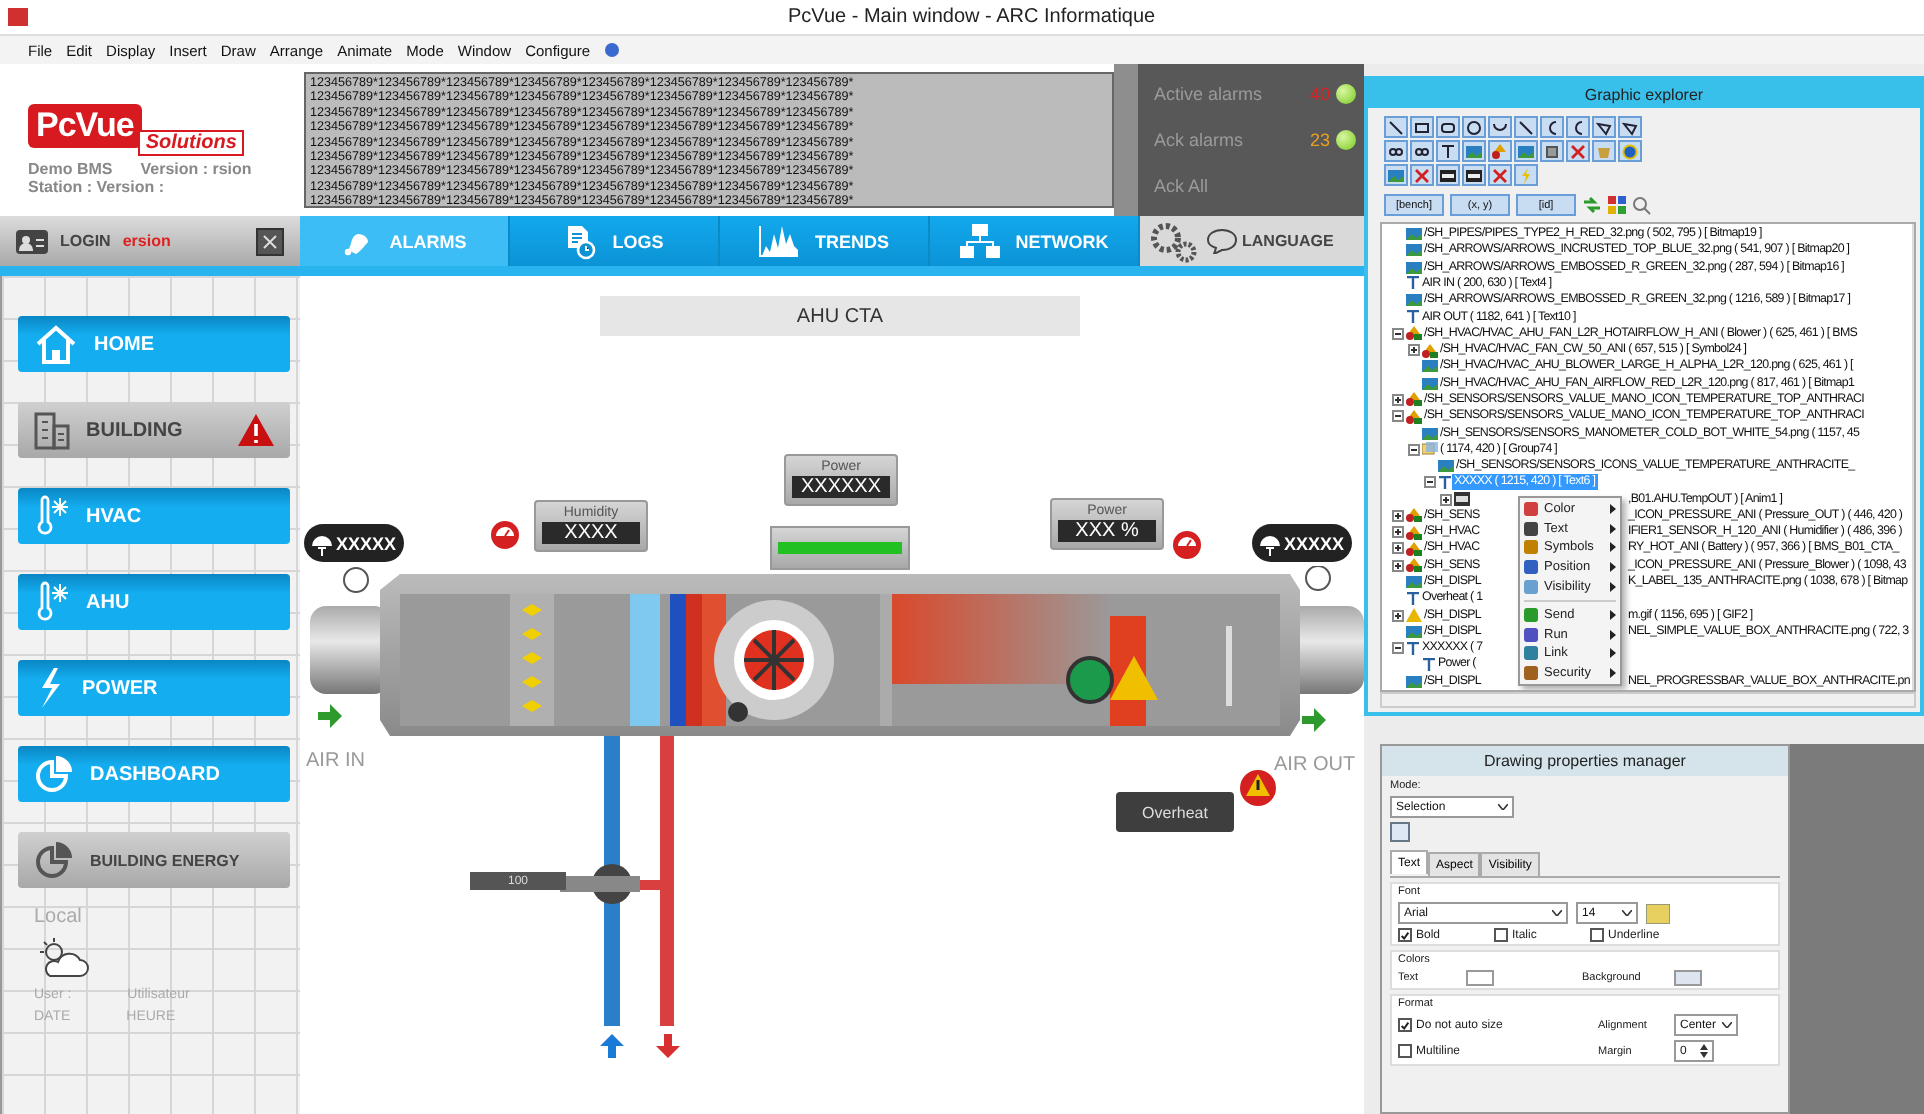 The height and width of the screenshot is (1114, 1924). Describe the element at coordinates (154, 860) in the screenshot. I see `sidebar-button: BUILDING ENERGY` at that location.